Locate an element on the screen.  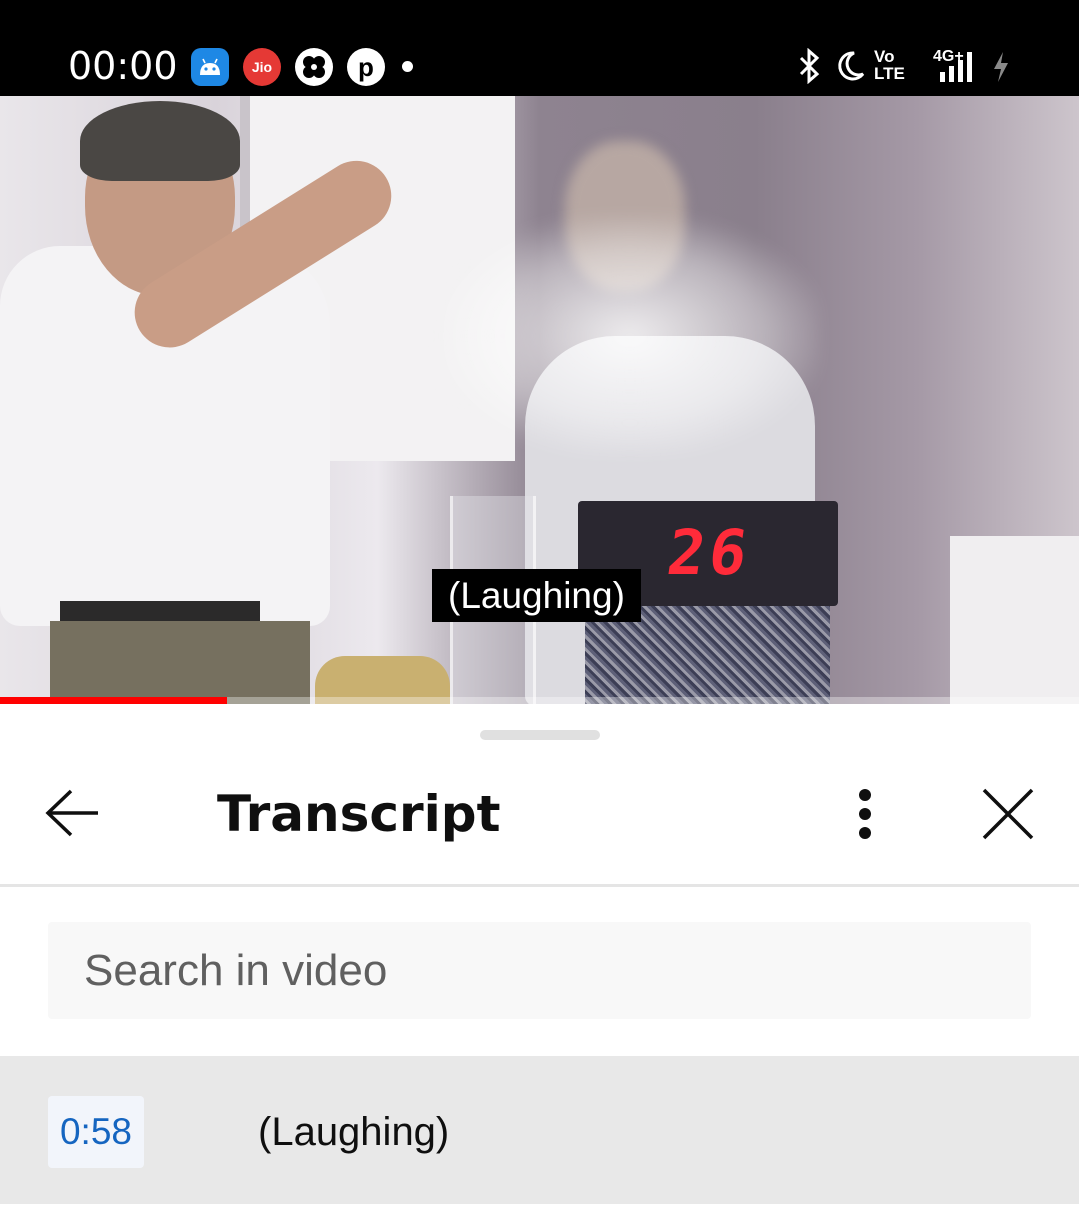
video-scene-pants is located at coordinates (180, 662).